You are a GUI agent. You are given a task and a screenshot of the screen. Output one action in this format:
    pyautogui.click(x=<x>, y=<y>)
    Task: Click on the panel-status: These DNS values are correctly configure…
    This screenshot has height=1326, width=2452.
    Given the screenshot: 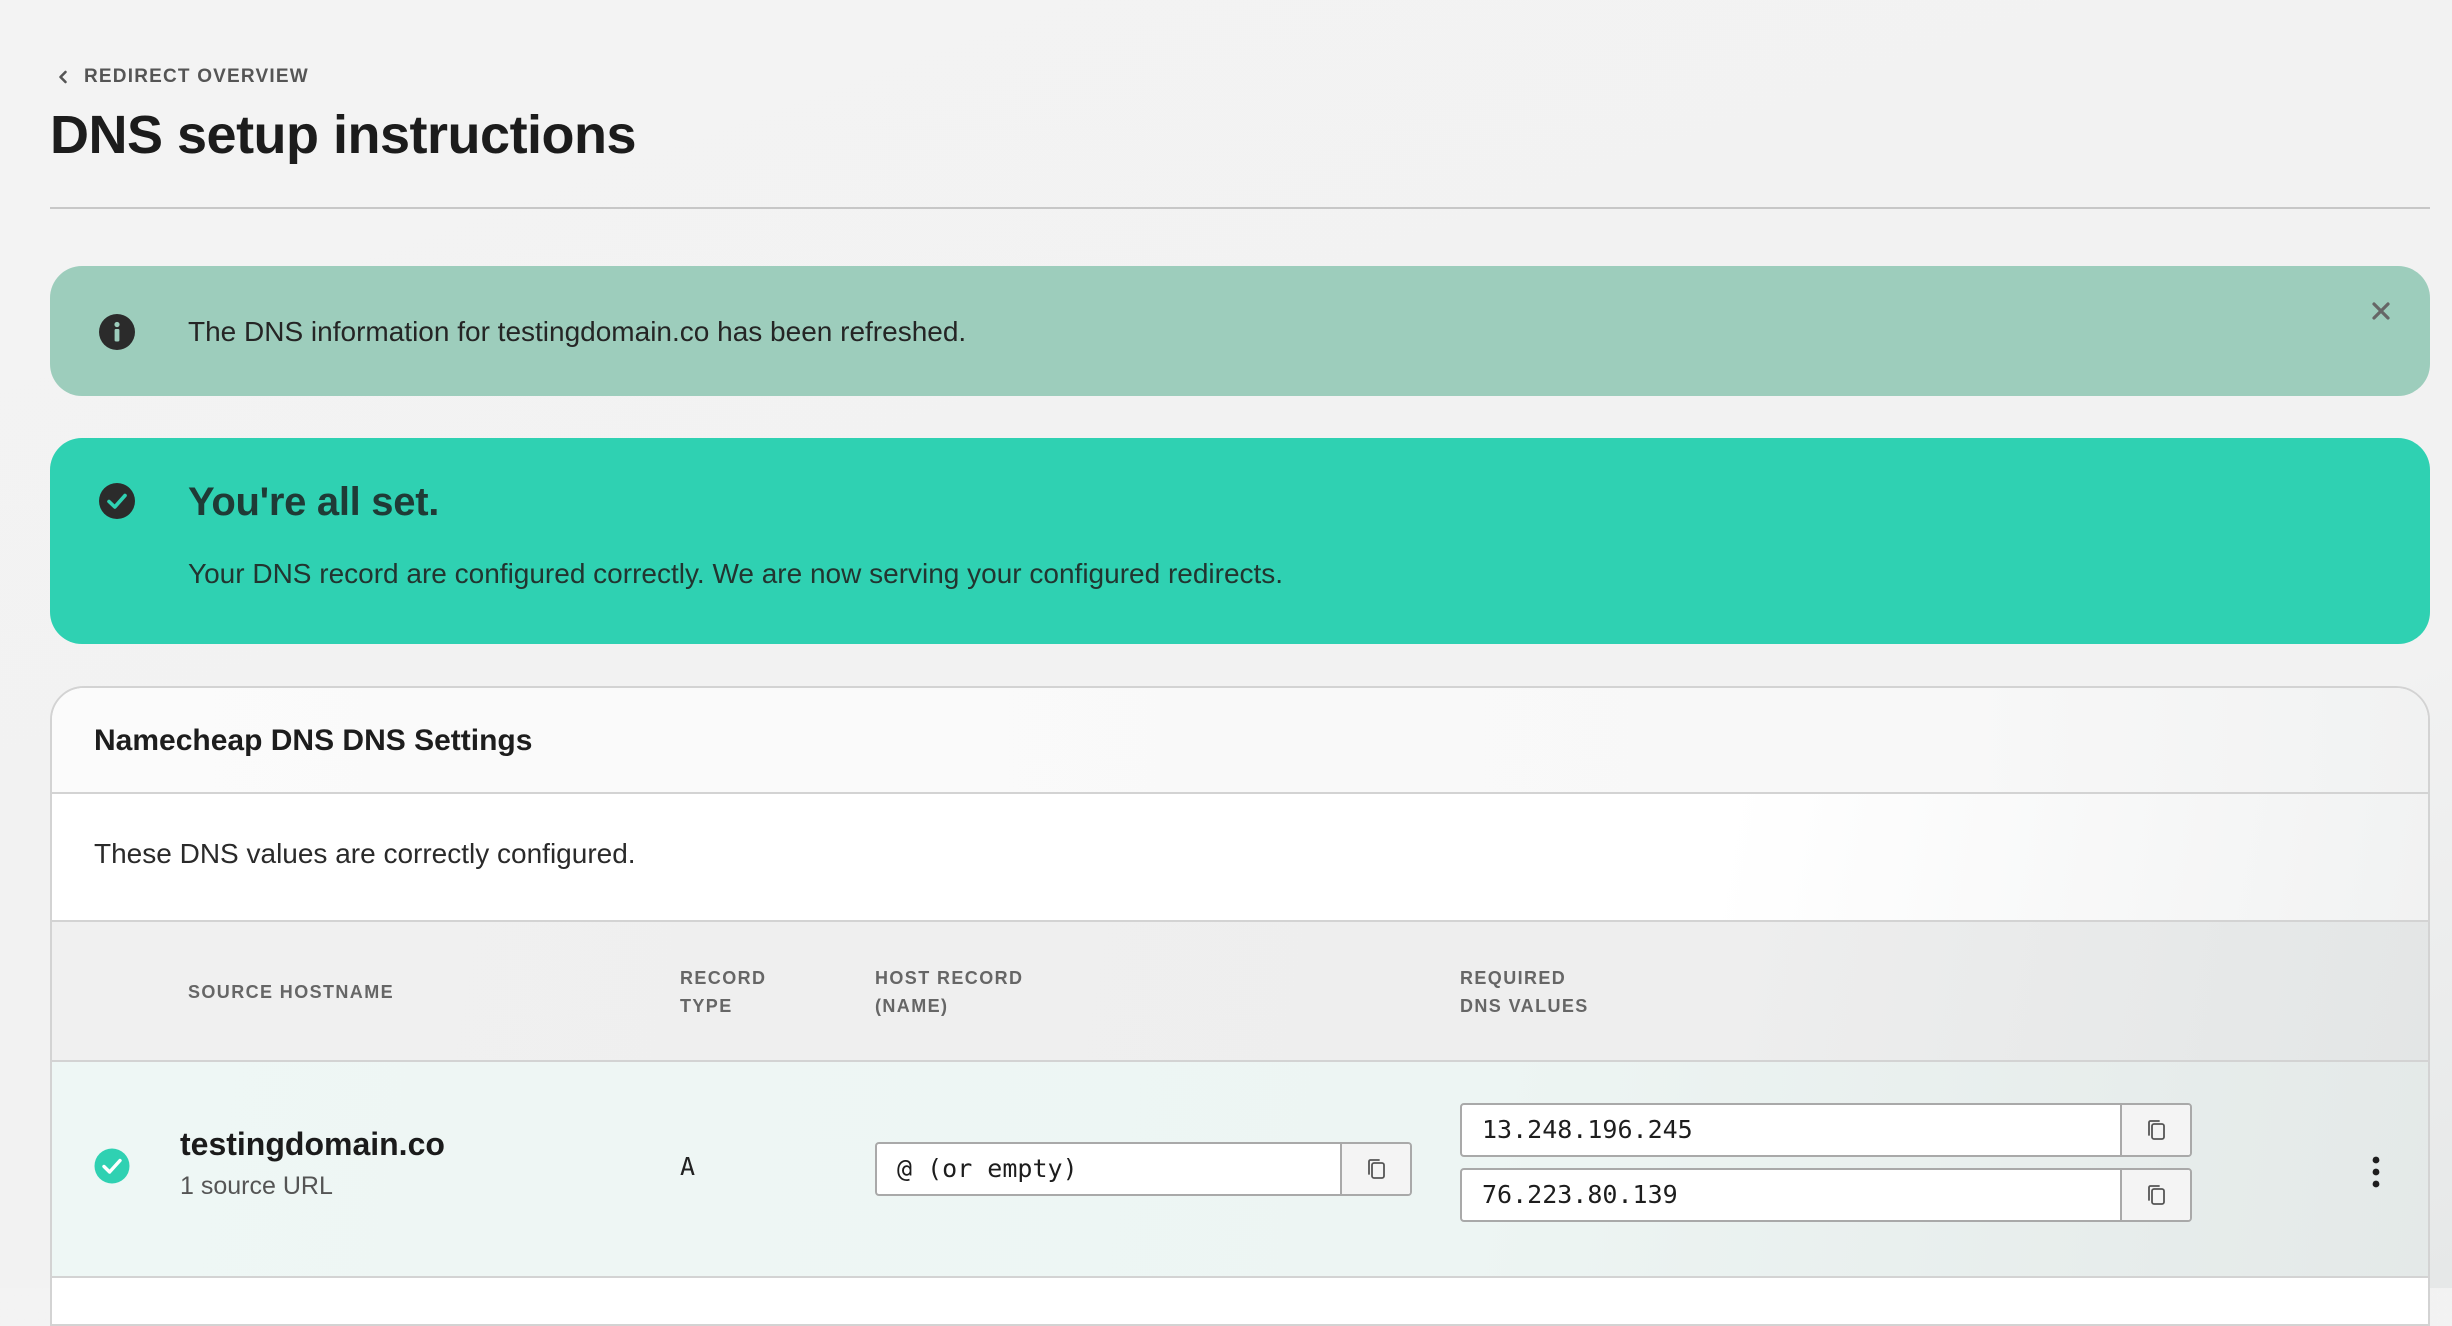 What is the action you would take?
    pyautogui.click(x=1240, y=858)
    